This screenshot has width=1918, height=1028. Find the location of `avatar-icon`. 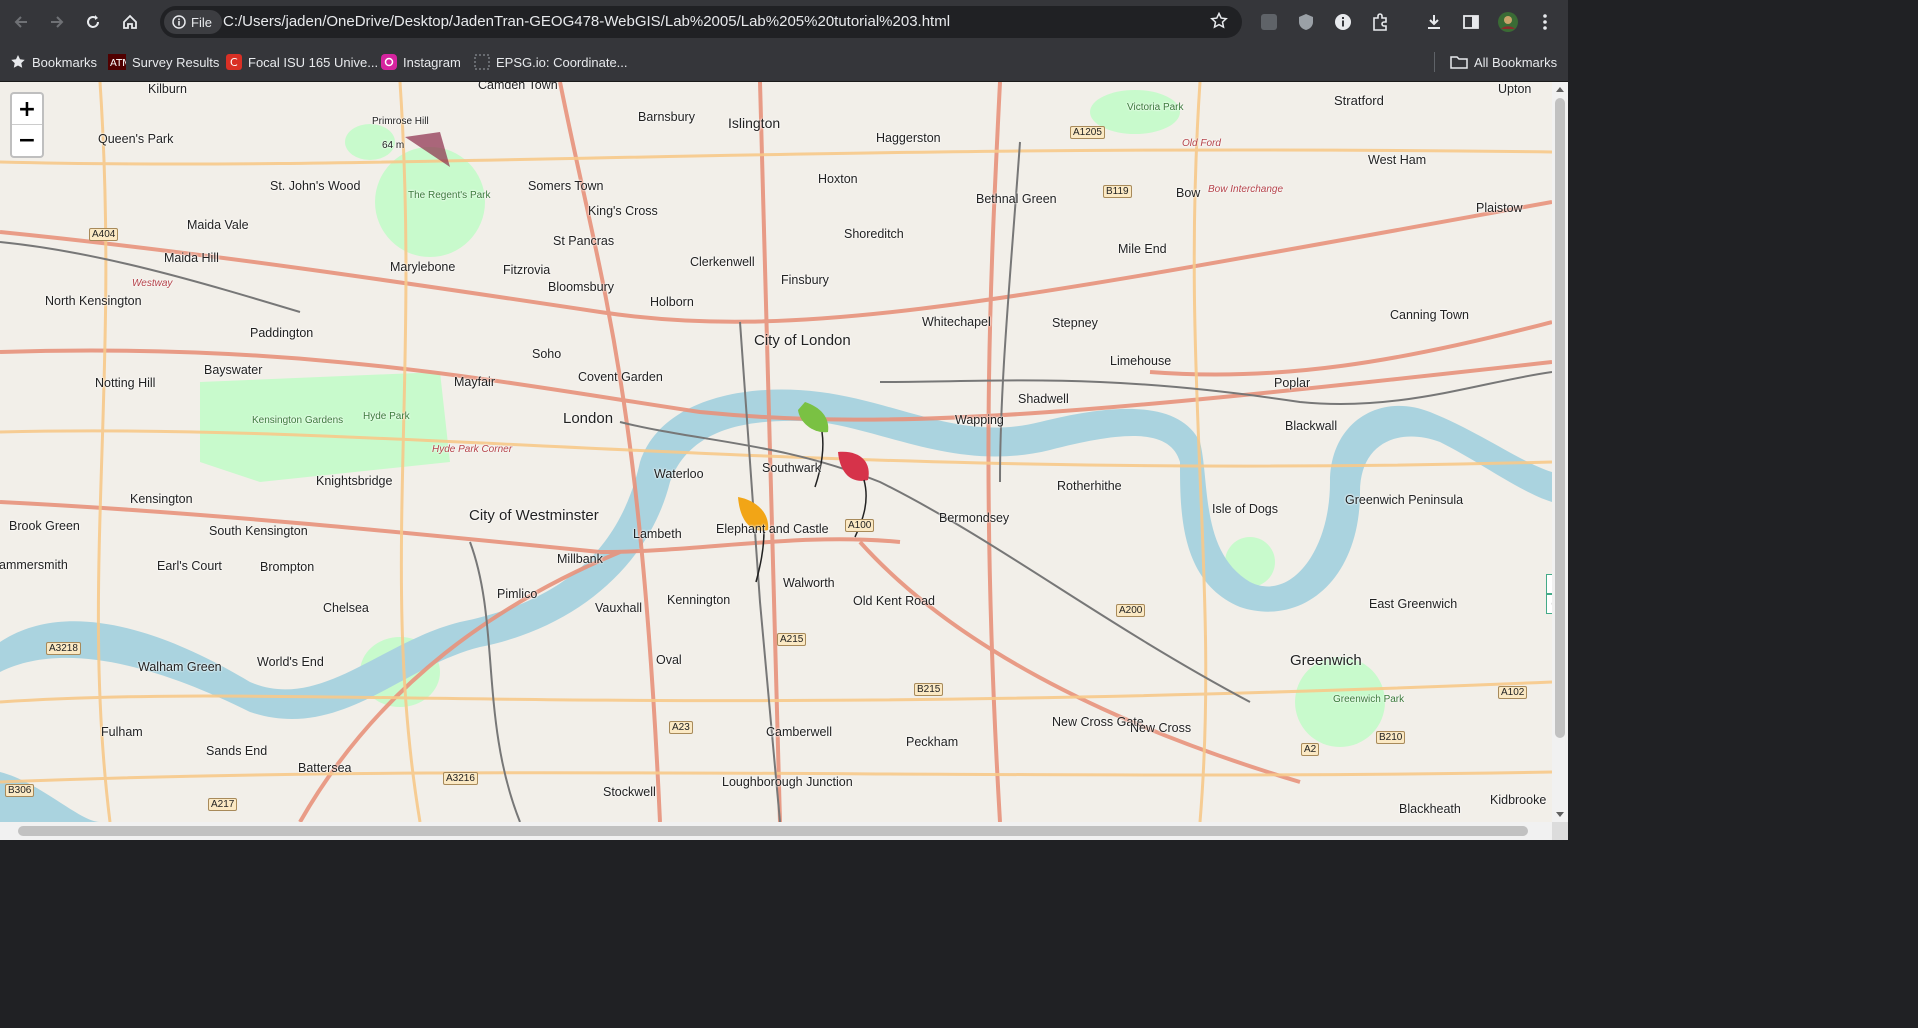

avatar-icon is located at coordinates (1508, 22).